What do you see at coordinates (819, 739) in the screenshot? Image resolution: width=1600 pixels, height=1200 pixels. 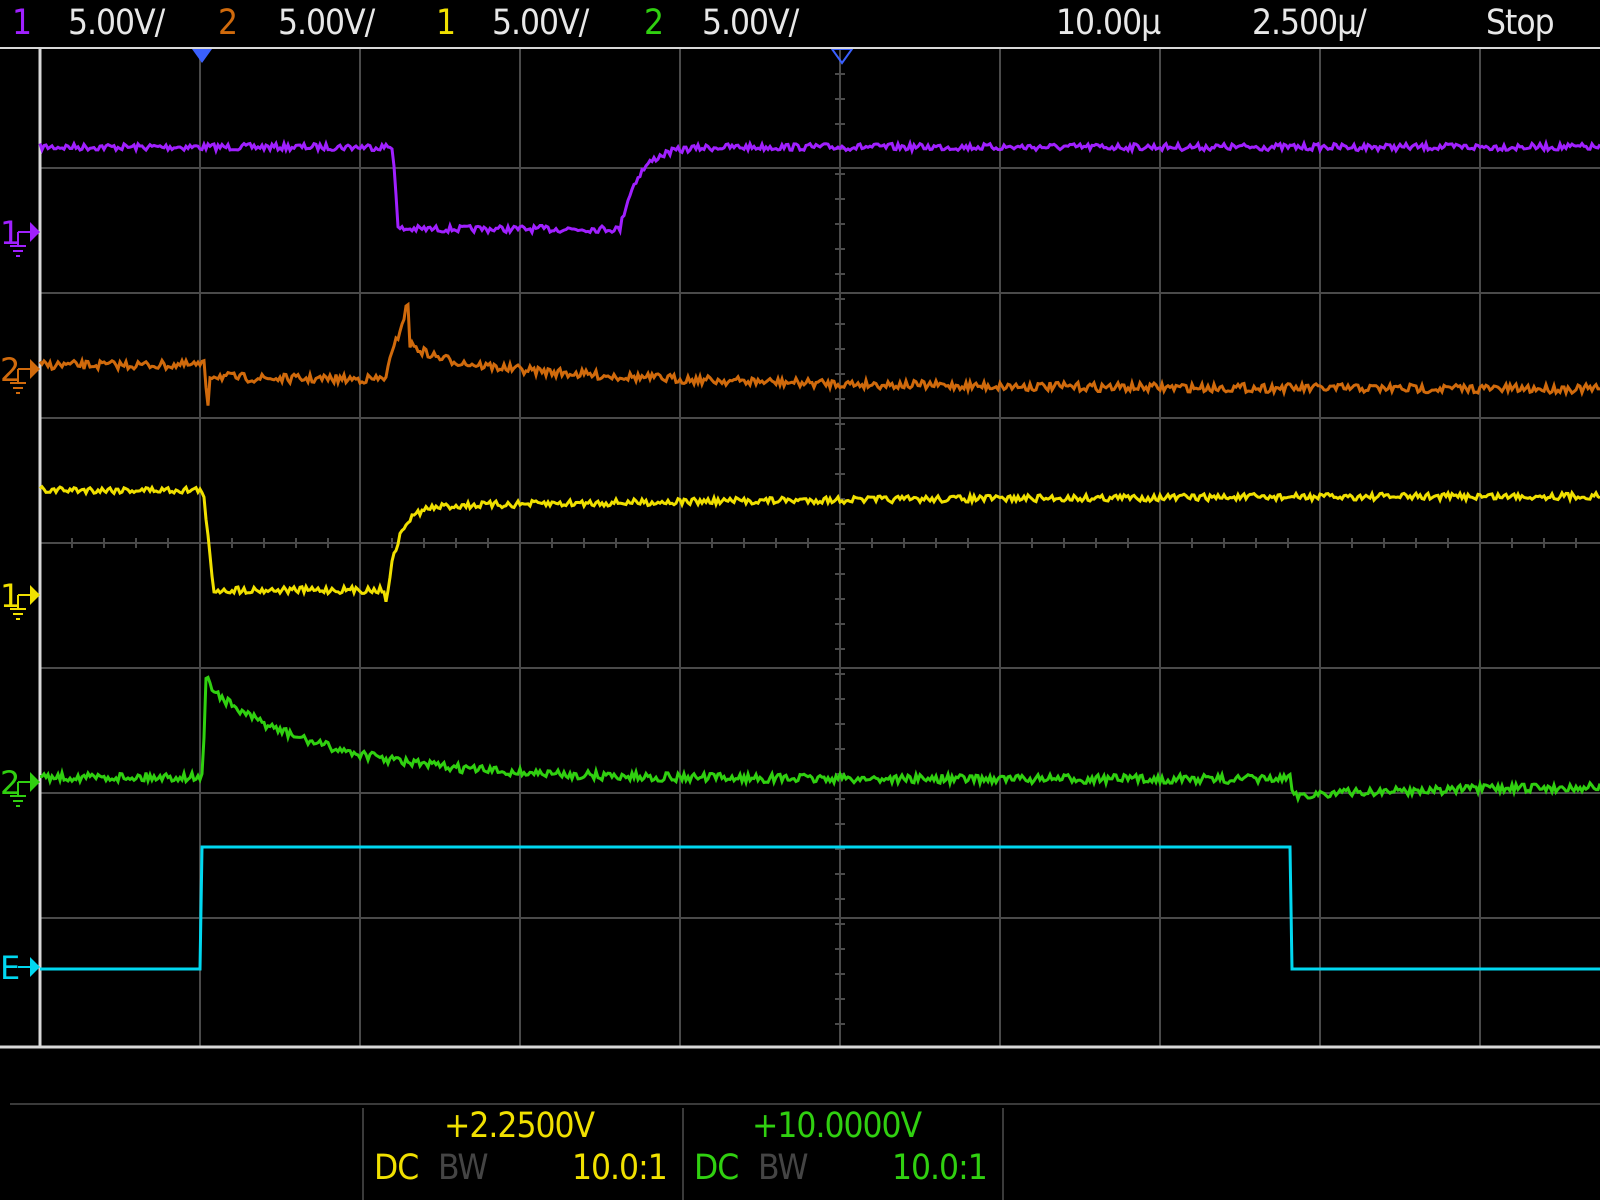 I see `ch4-trace` at bounding box center [819, 739].